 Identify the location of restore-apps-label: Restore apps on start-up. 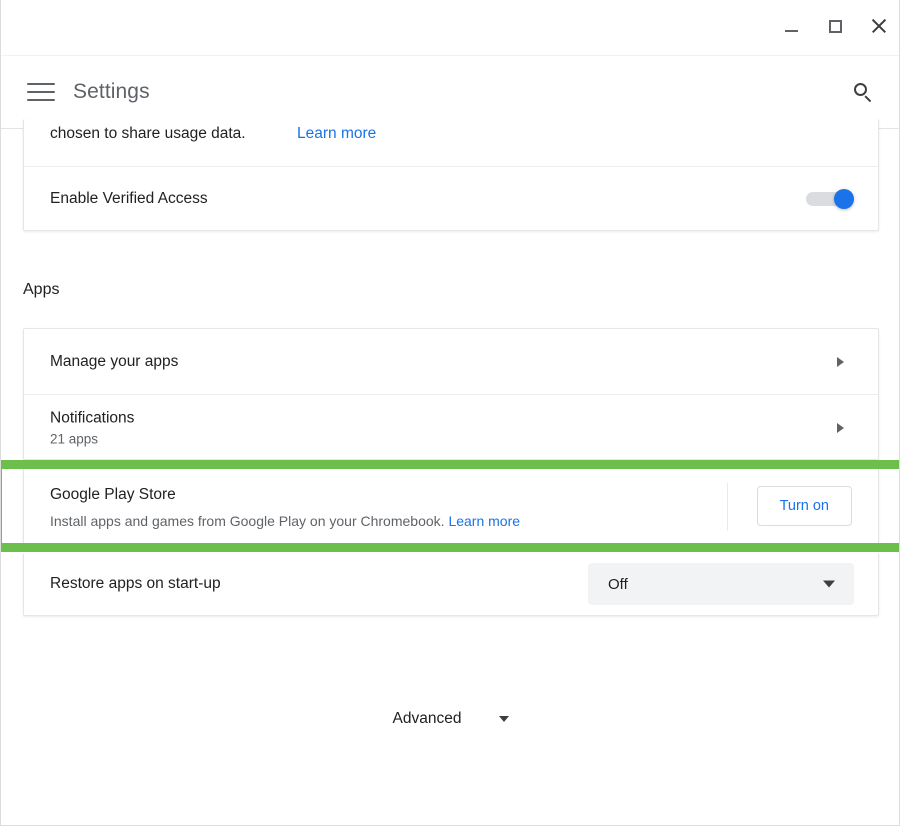
(135, 583).